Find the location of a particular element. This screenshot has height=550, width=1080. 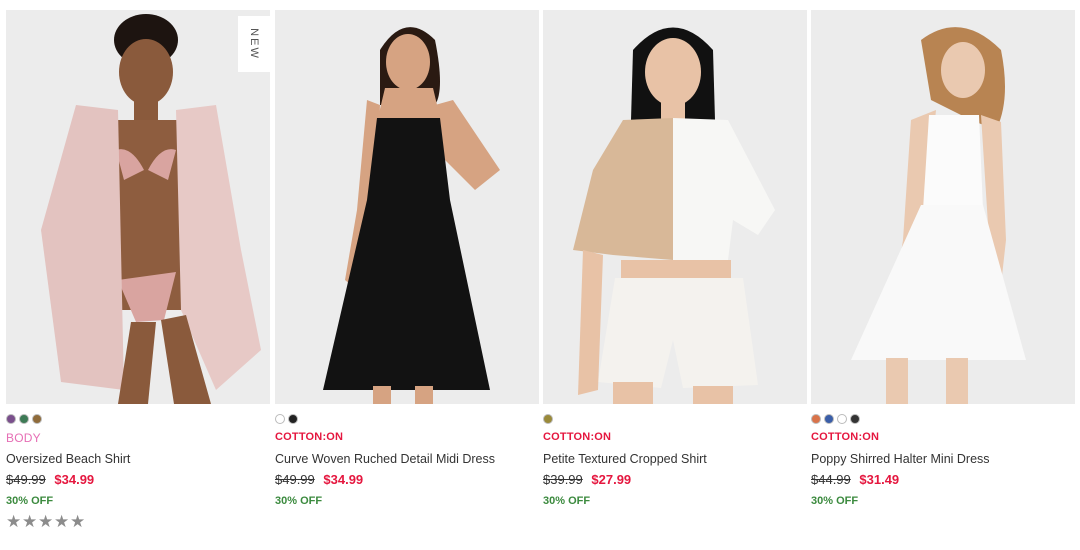

original-price: $39.99 is located at coordinates (563, 479).